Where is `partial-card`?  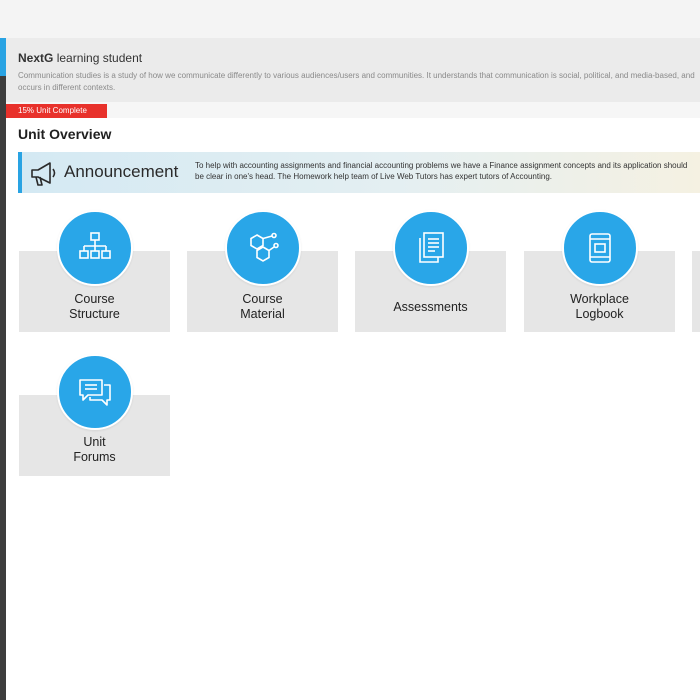
partial-card is located at coordinates (696, 291).